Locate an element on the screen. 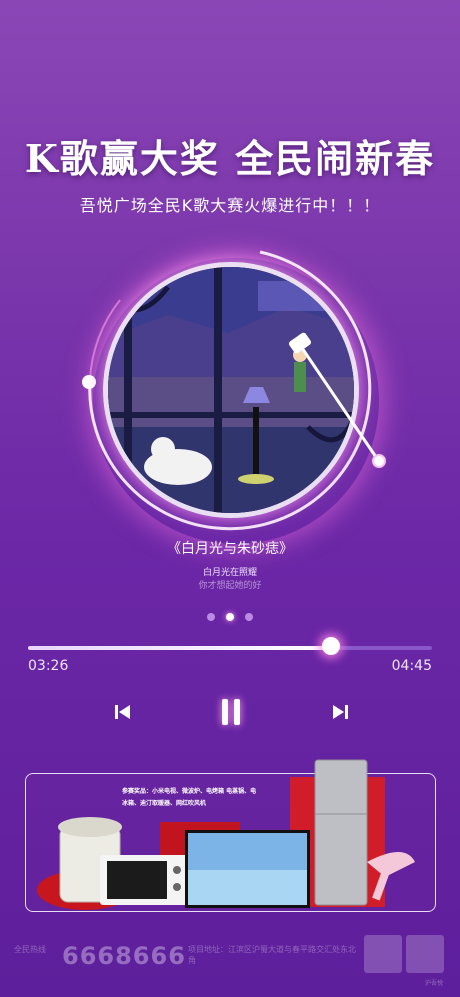 This screenshot has height=997, width=460. song-title: 《白月光与朱砂痣》 is located at coordinates (230, 549).